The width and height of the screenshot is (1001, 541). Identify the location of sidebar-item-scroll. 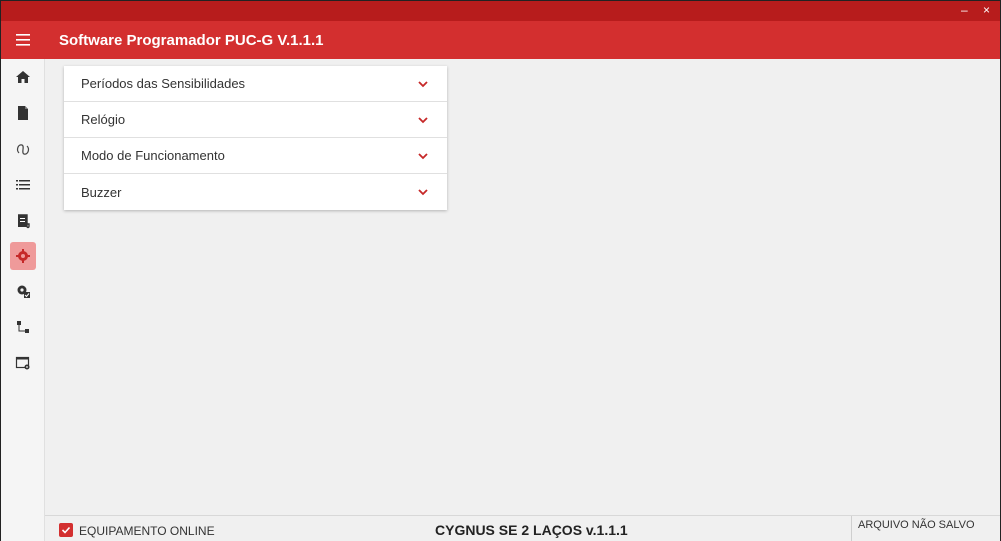
(23, 221).